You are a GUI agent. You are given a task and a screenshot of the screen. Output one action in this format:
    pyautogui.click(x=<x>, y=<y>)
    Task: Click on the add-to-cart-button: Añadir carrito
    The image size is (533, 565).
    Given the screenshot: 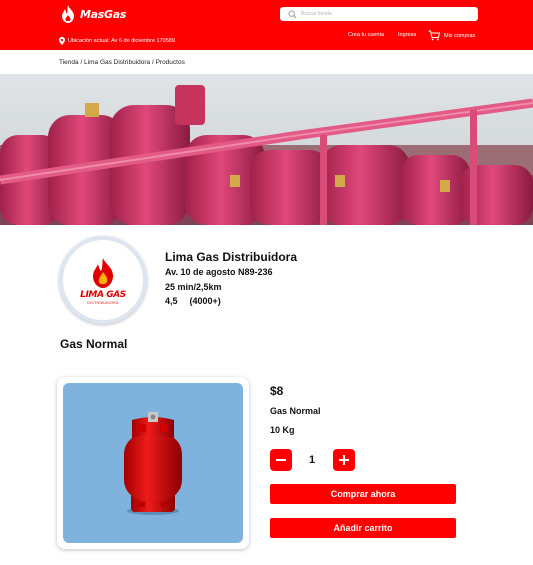 What is the action you would take?
    pyautogui.click(x=363, y=528)
    